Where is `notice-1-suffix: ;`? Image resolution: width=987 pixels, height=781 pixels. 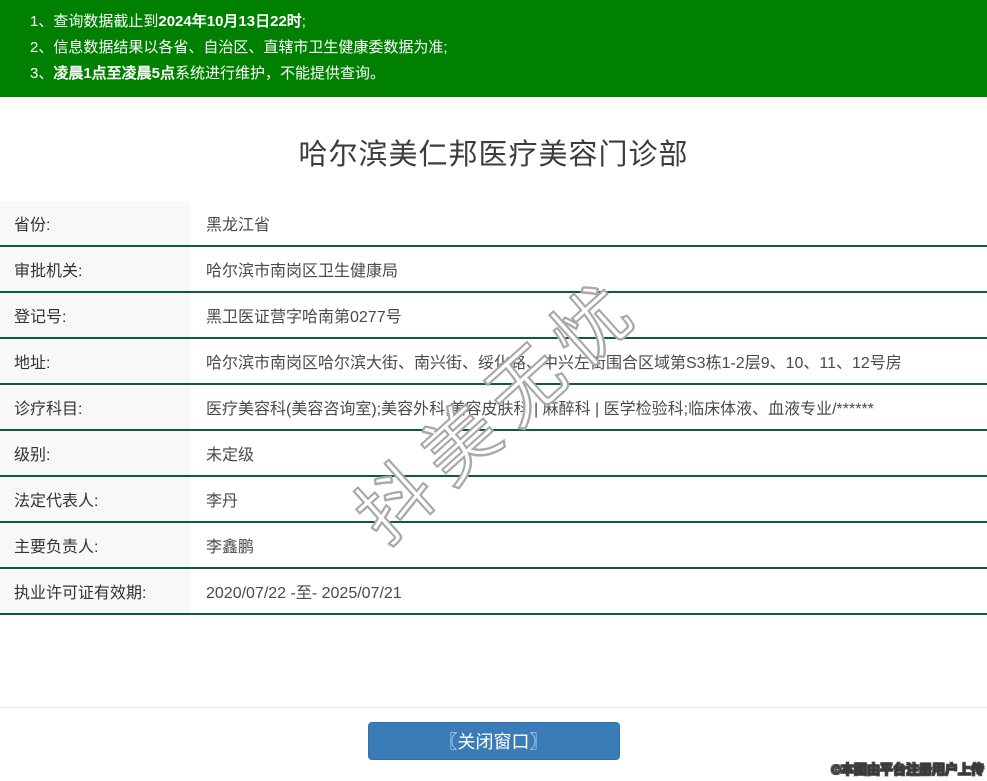 notice-1-suffix: ; is located at coordinates (303, 21).